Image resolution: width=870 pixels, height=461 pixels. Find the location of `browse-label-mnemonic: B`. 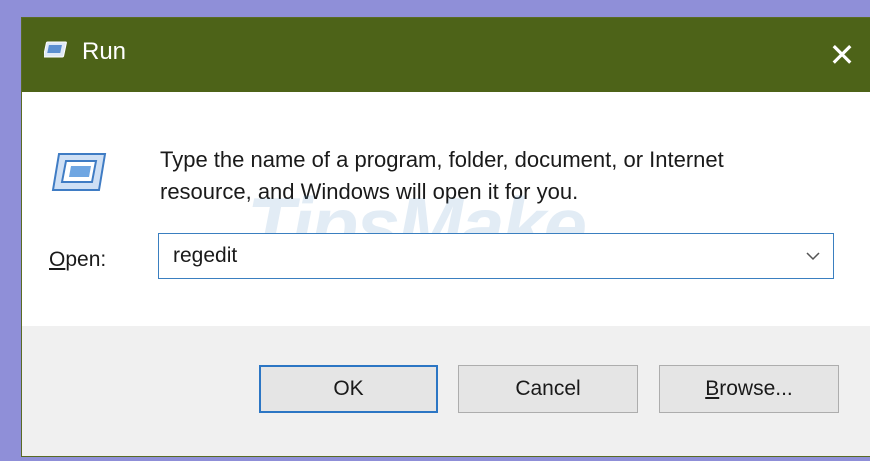

browse-label-mnemonic: B is located at coordinates (712, 388).